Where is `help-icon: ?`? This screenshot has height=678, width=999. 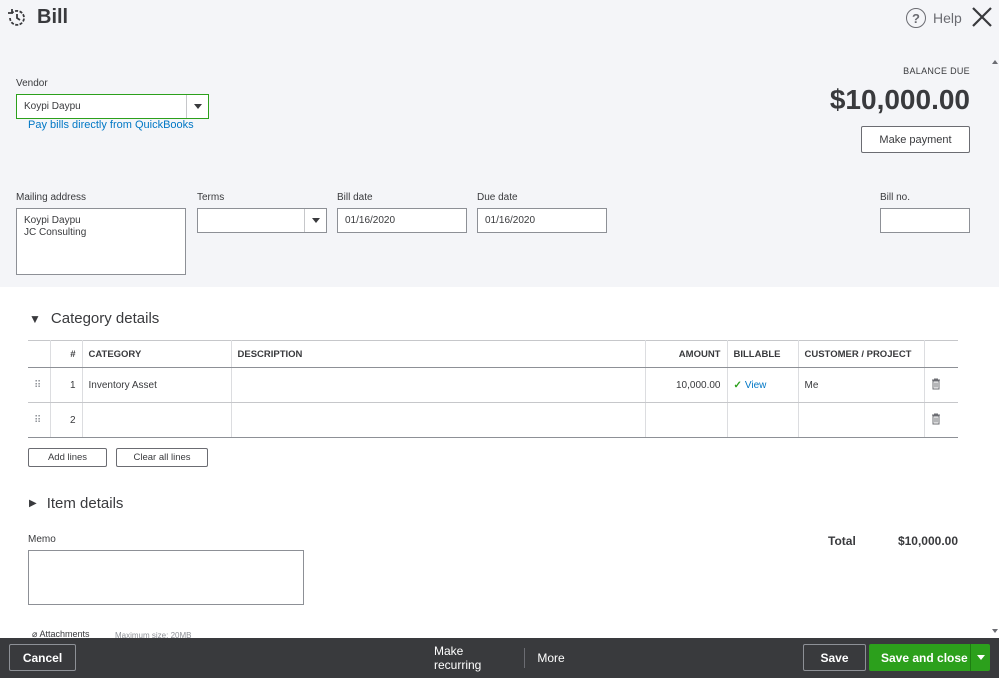
help-icon: ? is located at coordinates (916, 18).